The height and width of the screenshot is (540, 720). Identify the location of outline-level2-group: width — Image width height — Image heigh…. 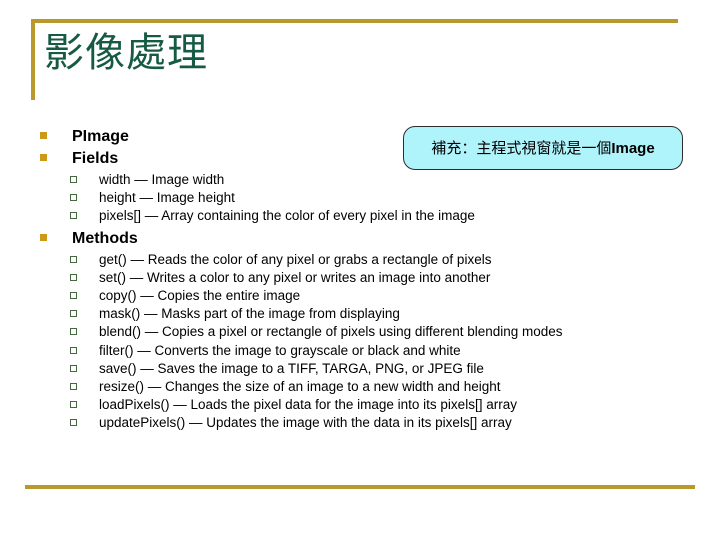
(360, 198).